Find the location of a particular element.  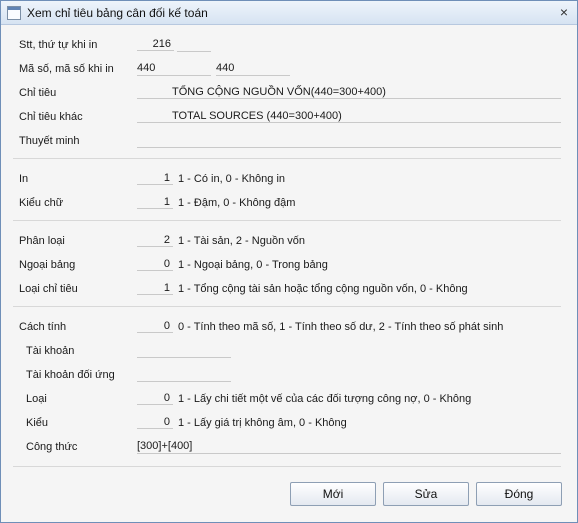

thuyet-minh-input is located at coordinates (349, 140).